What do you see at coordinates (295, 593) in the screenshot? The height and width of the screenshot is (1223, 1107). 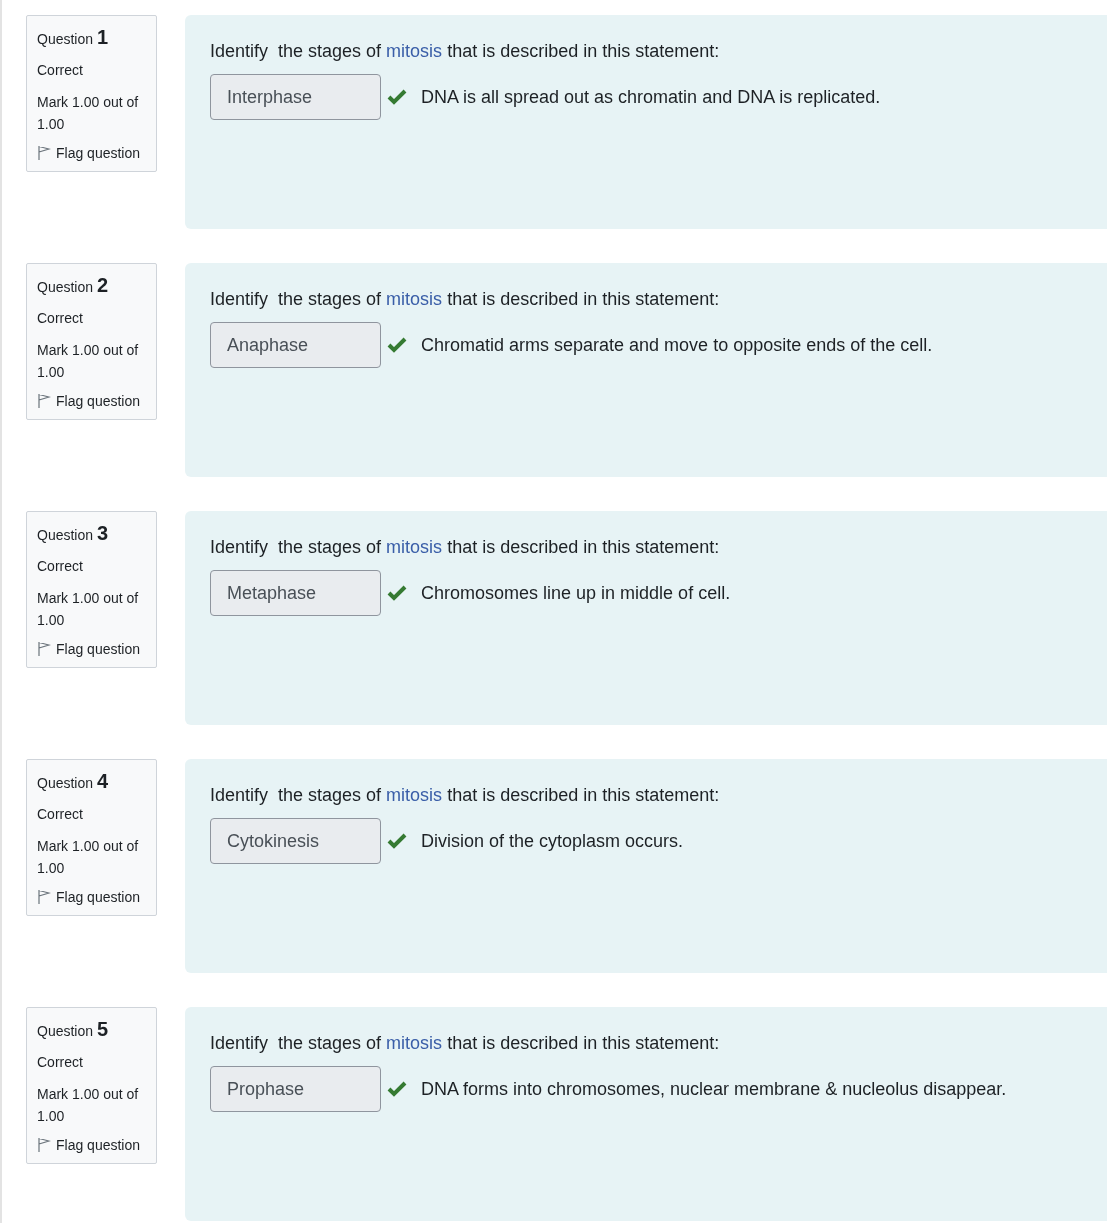 I see `answer-field: Metaphase` at bounding box center [295, 593].